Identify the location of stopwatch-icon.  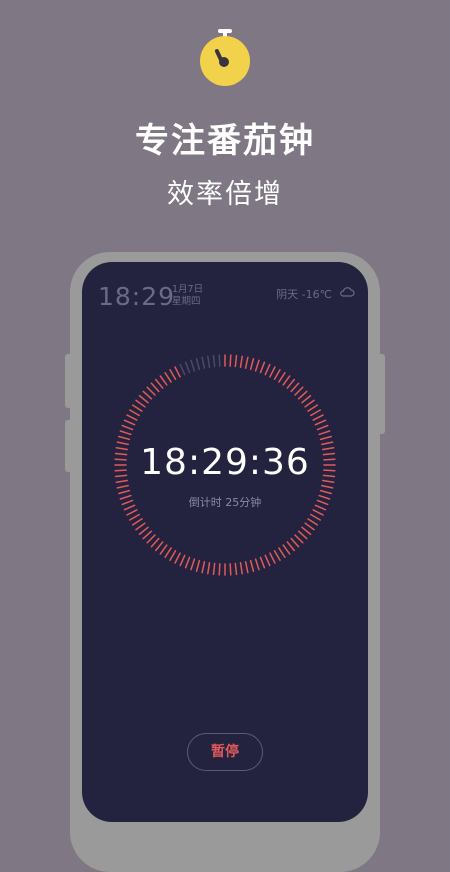
(225, 57).